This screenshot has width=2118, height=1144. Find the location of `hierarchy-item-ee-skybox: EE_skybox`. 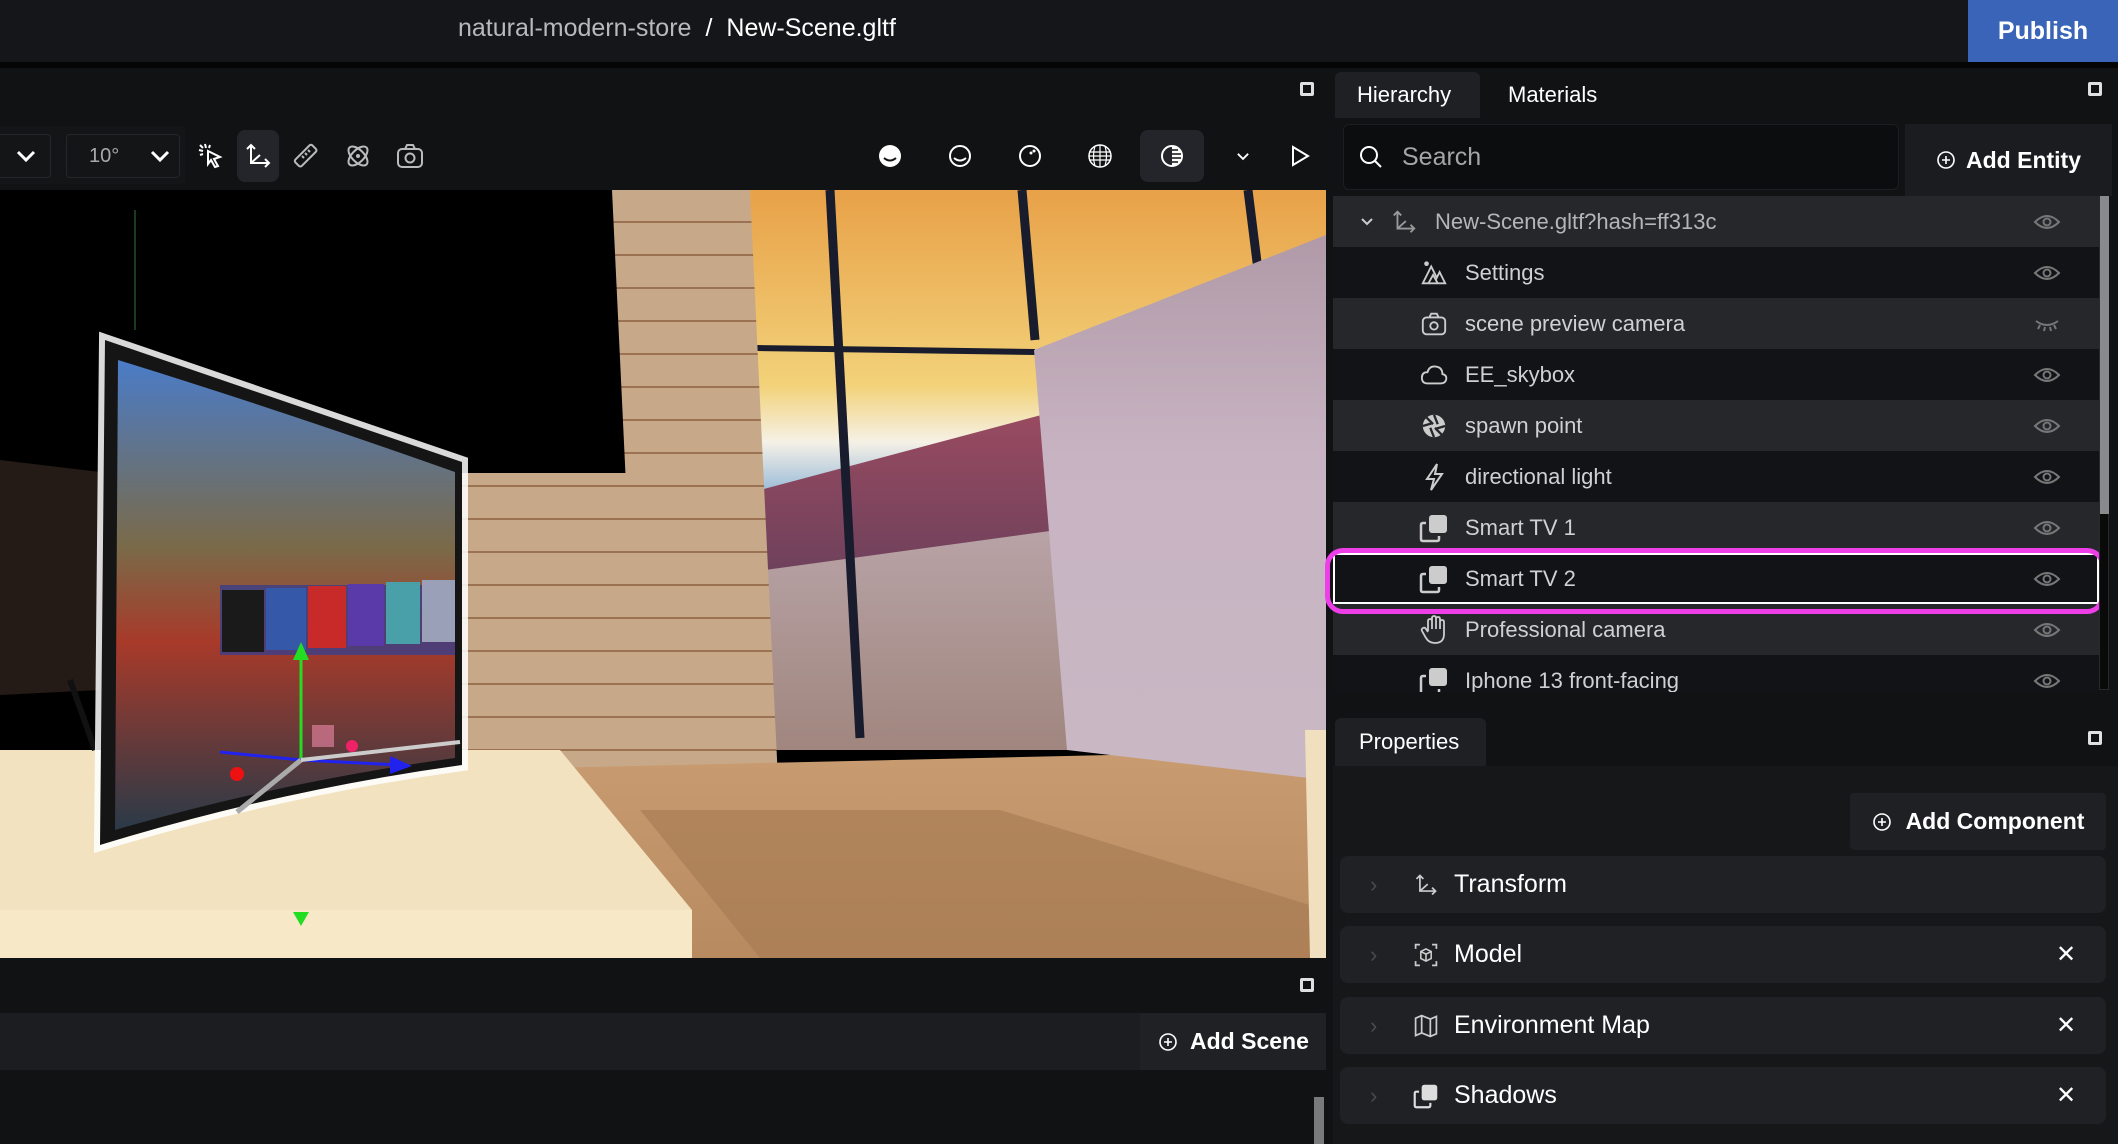

hierarchy-item-ee-skybox: EE_skybox is located at coordinates (1716, 374).